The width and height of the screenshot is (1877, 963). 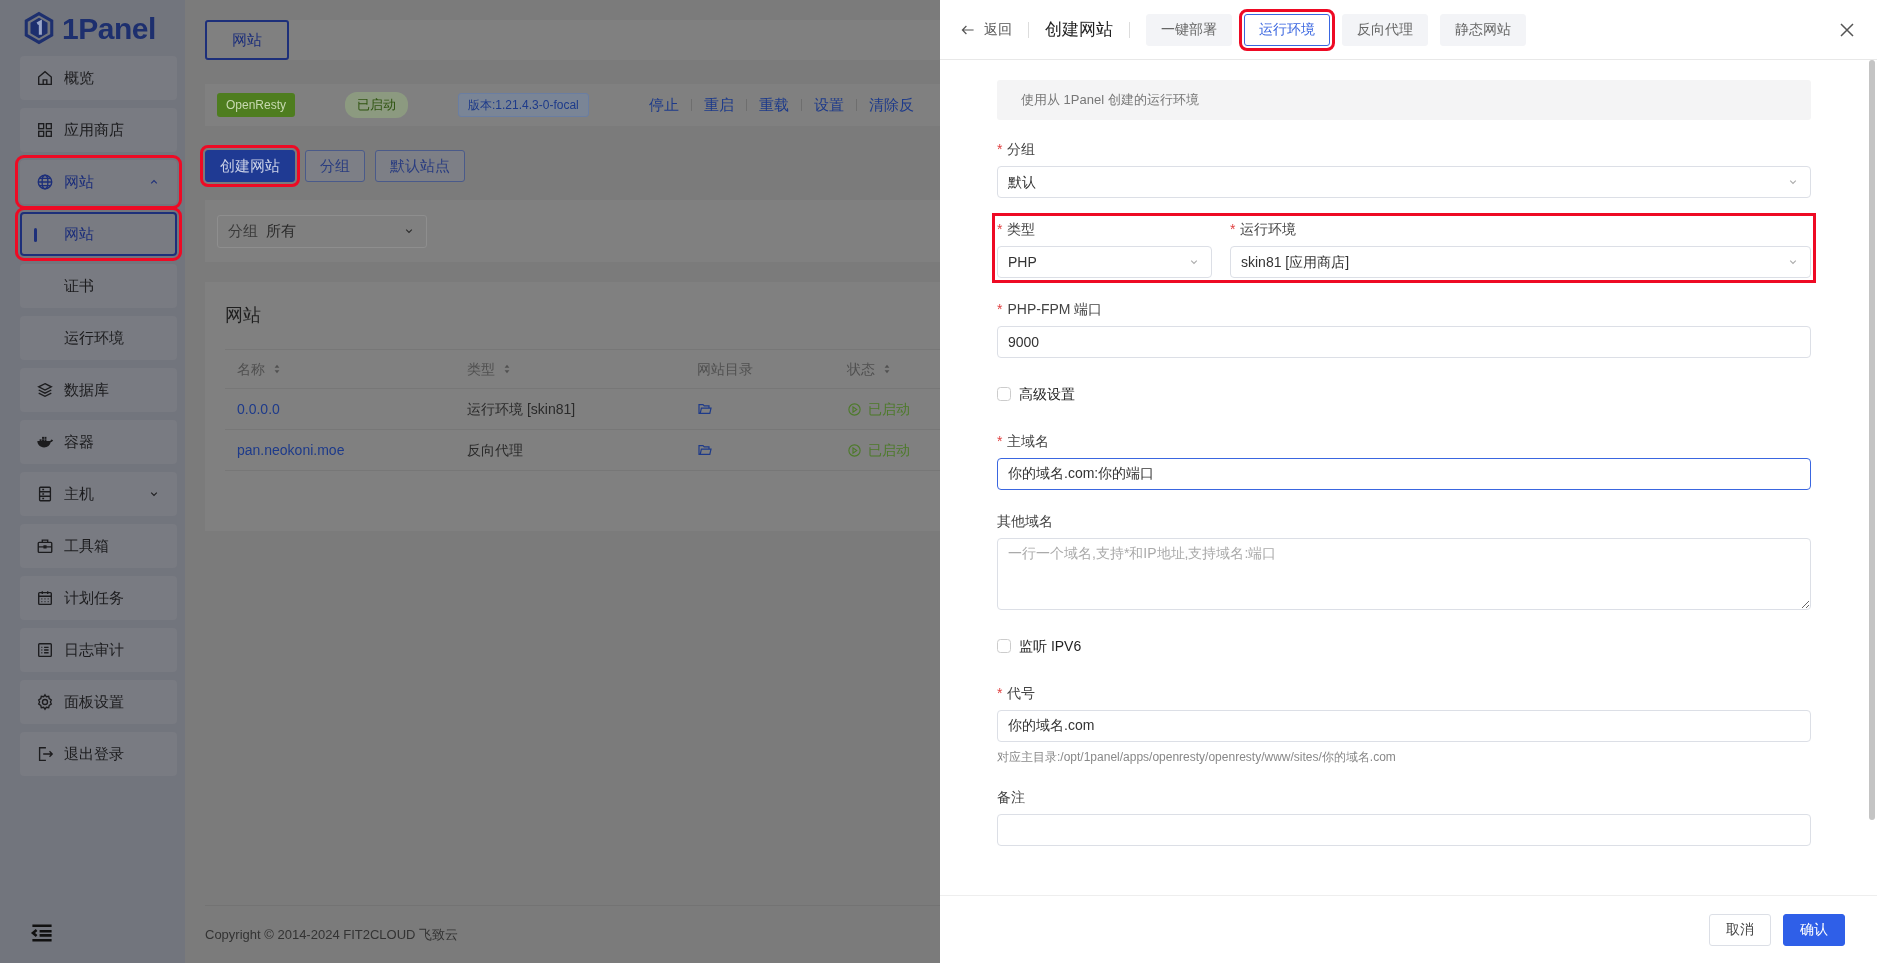 I want to click on checkbox-label: 高级设置, so click(x=1047, y=394).